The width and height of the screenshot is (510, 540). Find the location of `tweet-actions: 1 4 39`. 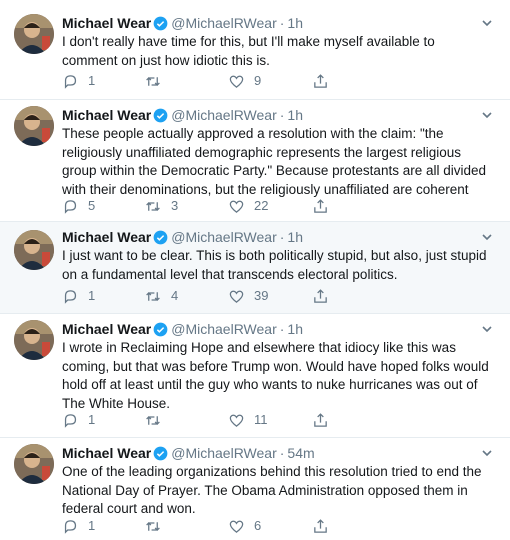

tweet-actions: 1 4 39 is located at coordinates (272, 296).